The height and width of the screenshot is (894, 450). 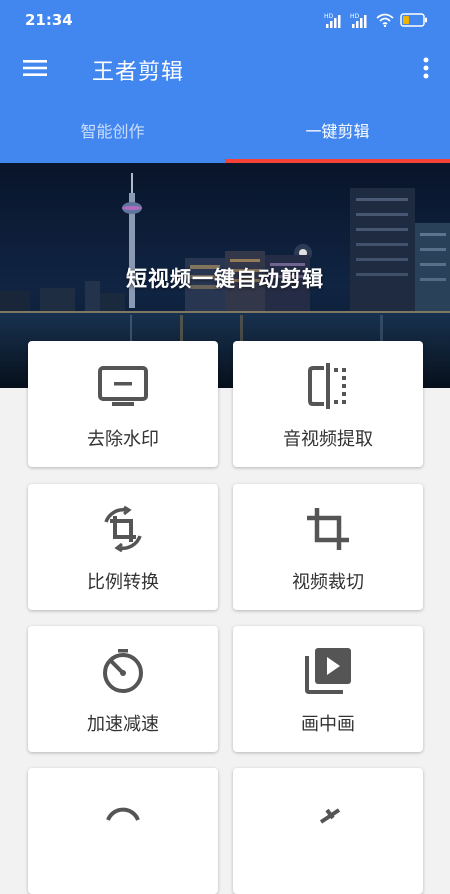 I want to click on more-vert-icon, so click(x=426, y=68).